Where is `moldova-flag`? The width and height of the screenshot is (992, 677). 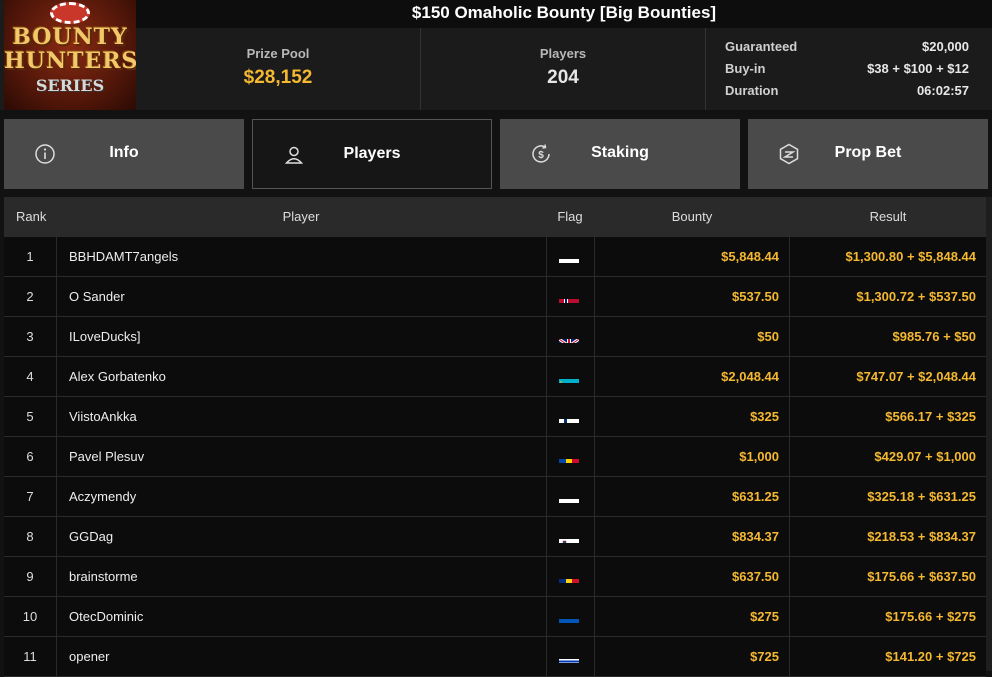
moldova-flag is located at coordinates (569, 456).